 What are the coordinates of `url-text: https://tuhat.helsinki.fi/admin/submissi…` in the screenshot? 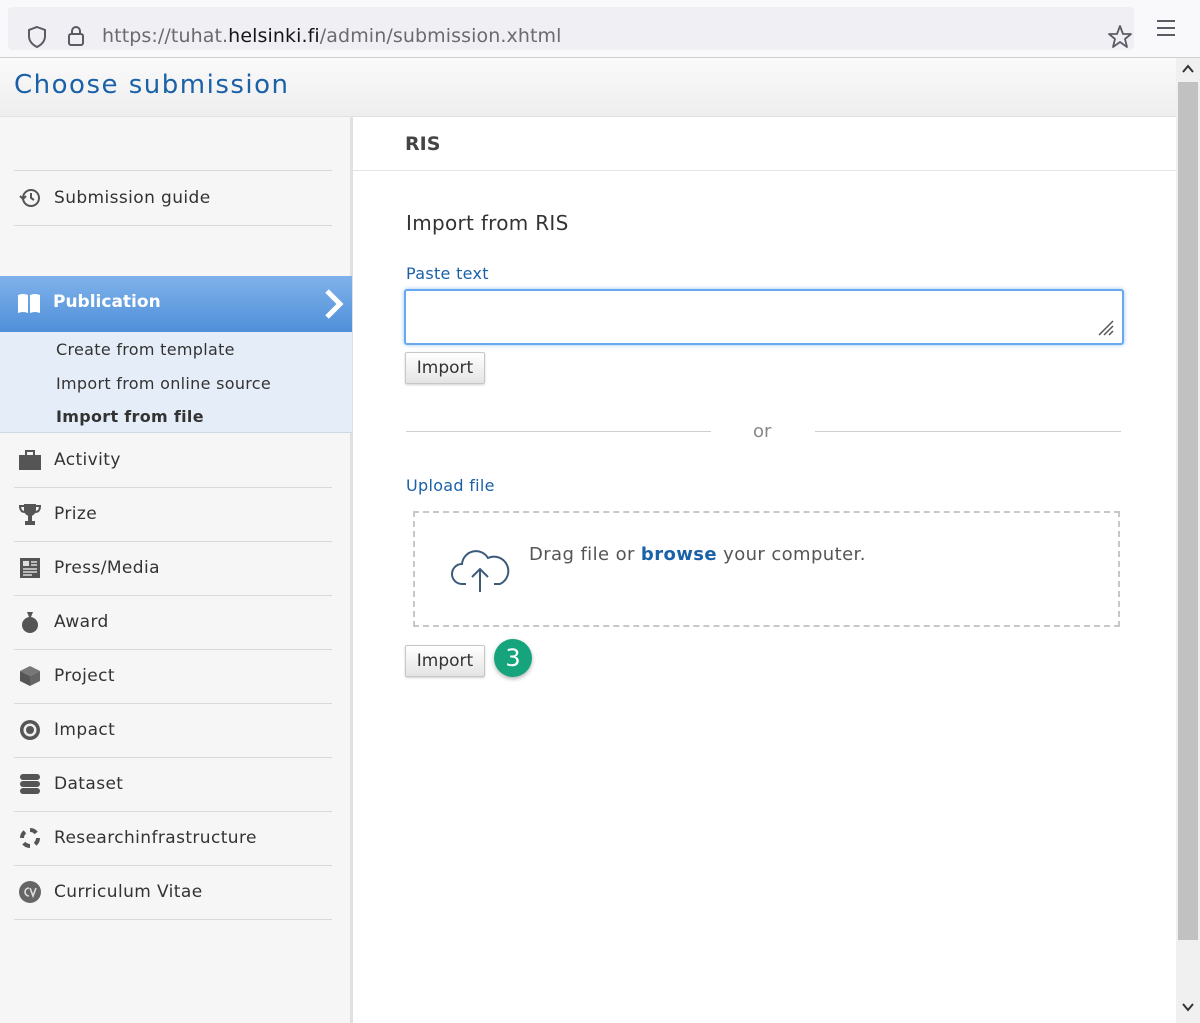 It's located at (332, 36).